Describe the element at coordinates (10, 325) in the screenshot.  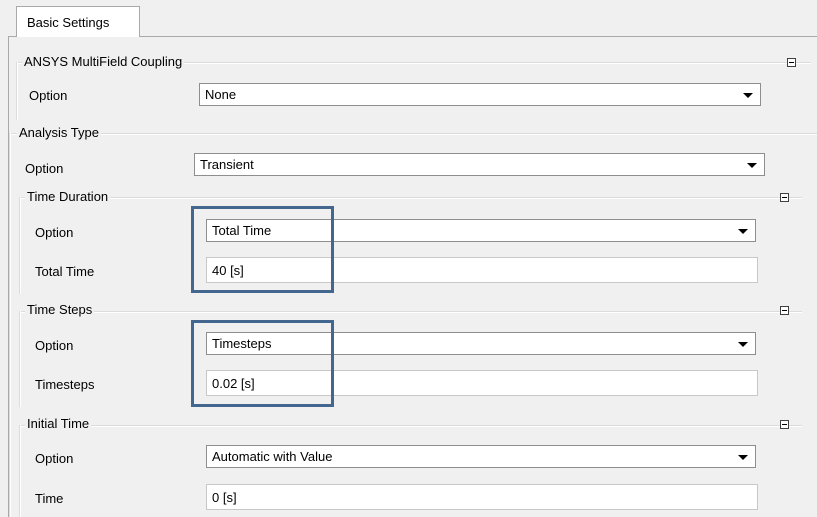
I see `analysis-group-left-border` at that location.